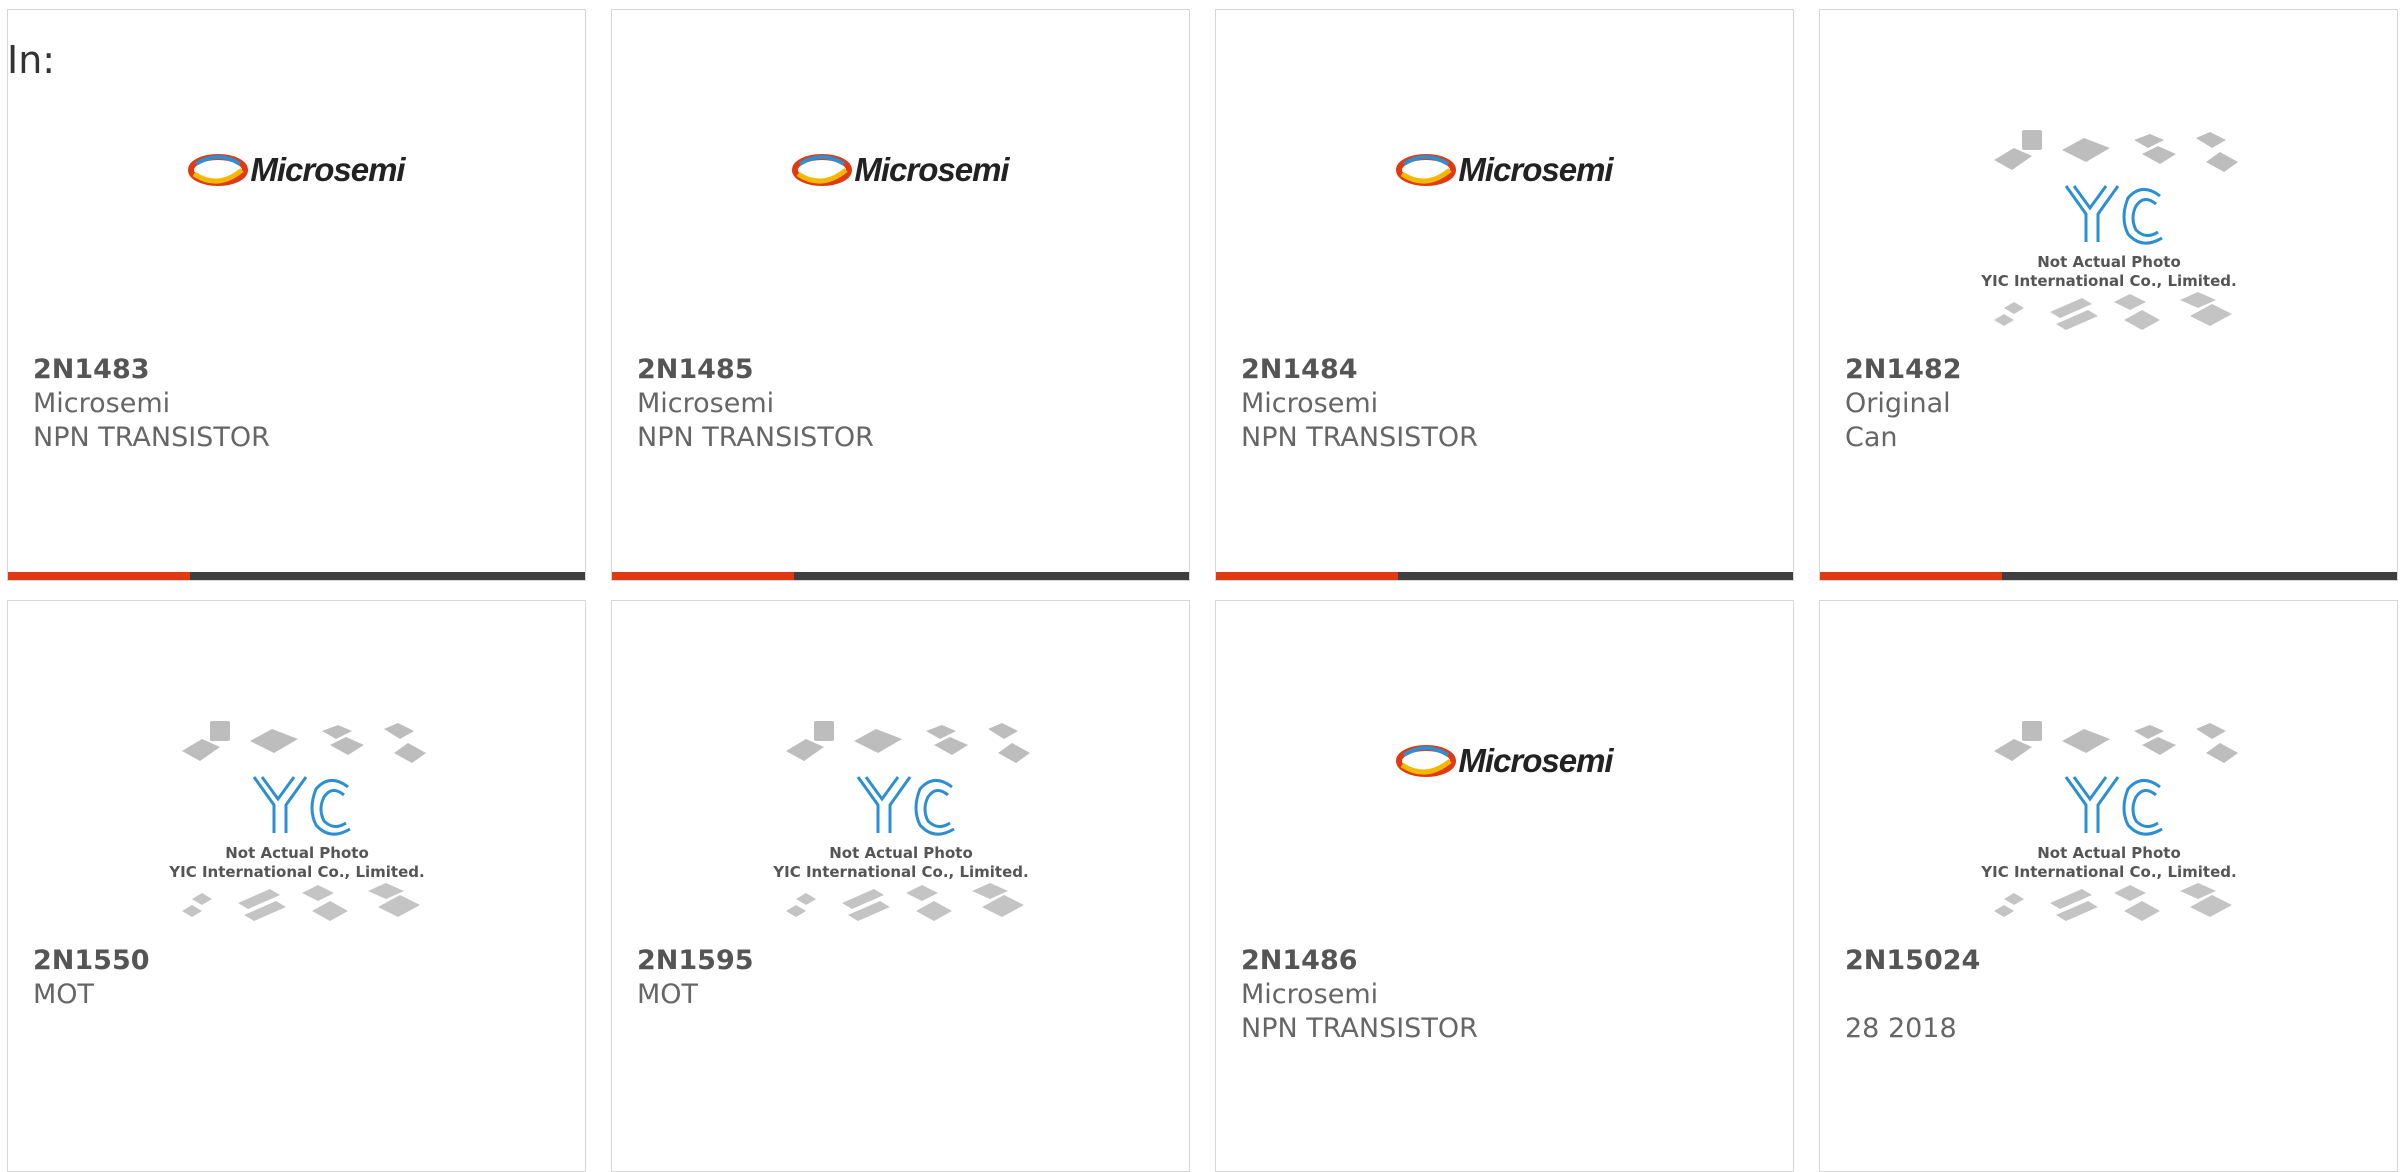 This screenshot has height=1172, width=2400. What do you see at coordinates (1507, 404) in the screenshot?
I see `product-info: 2N1484 Microsemi NPN TRANSISTOR` at bounding box center [1507, 404].